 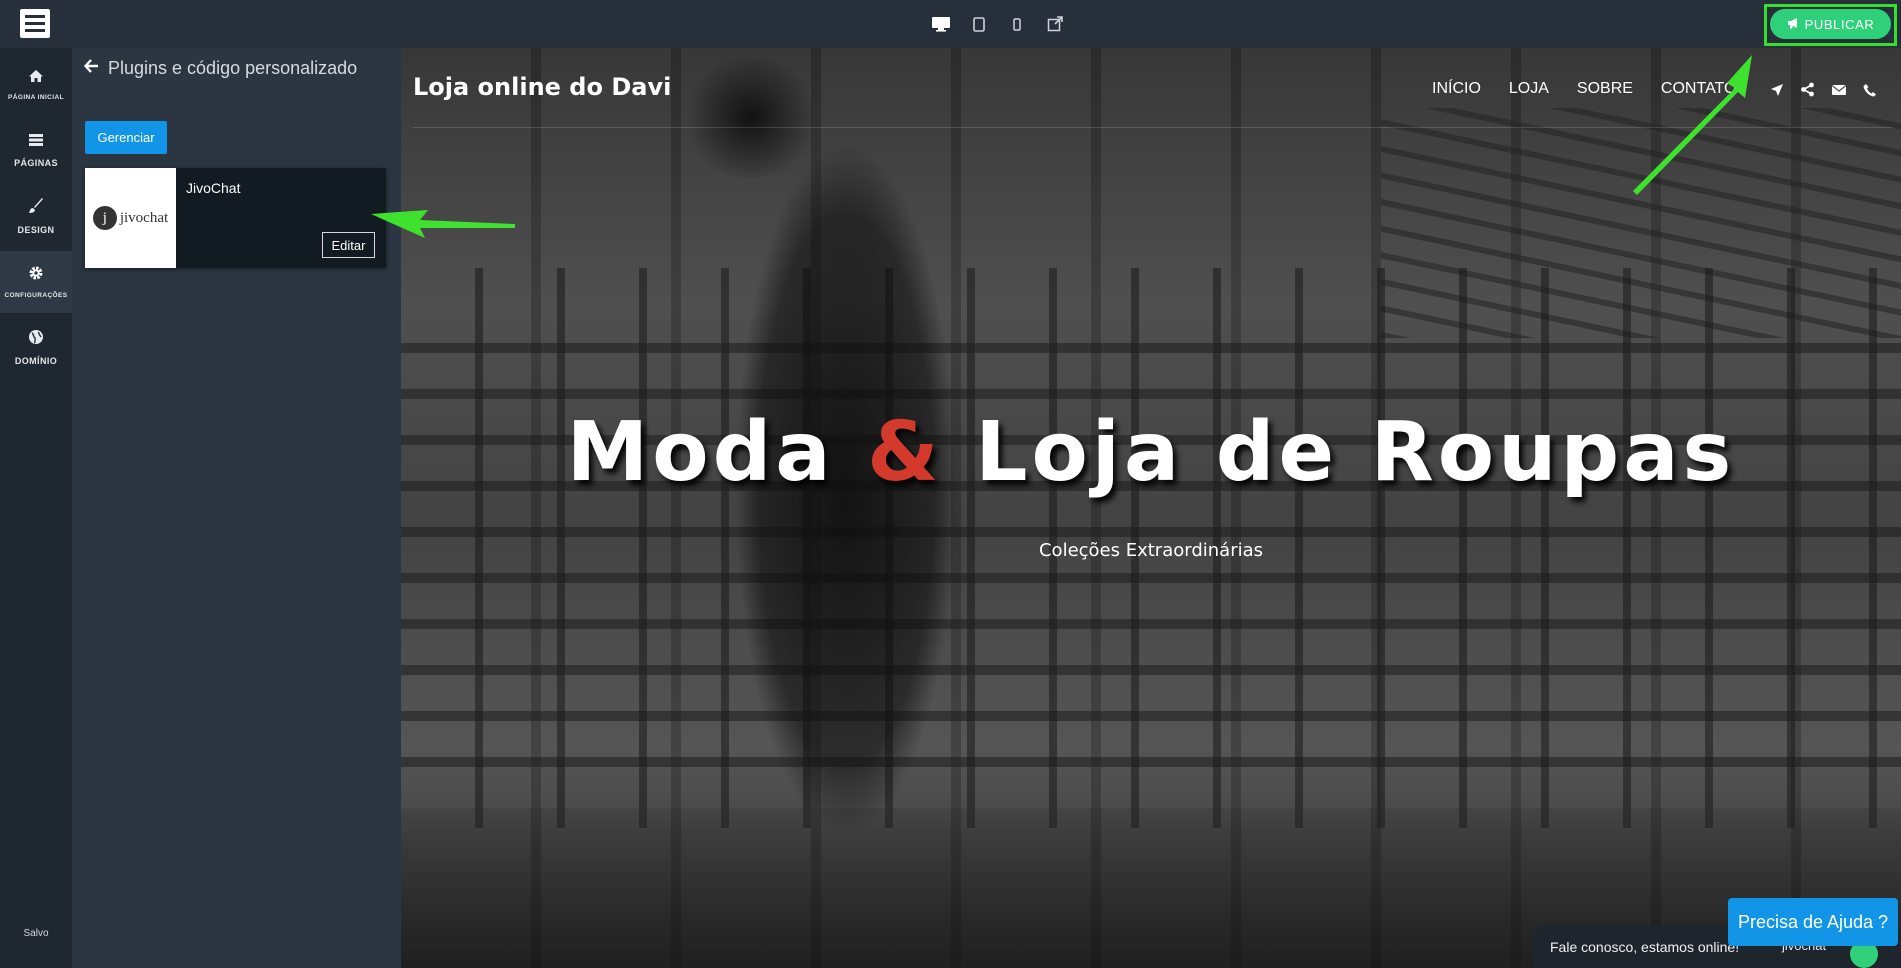 I want to click on publish-label: PUBLICAR, so click(x=1839, y=24).